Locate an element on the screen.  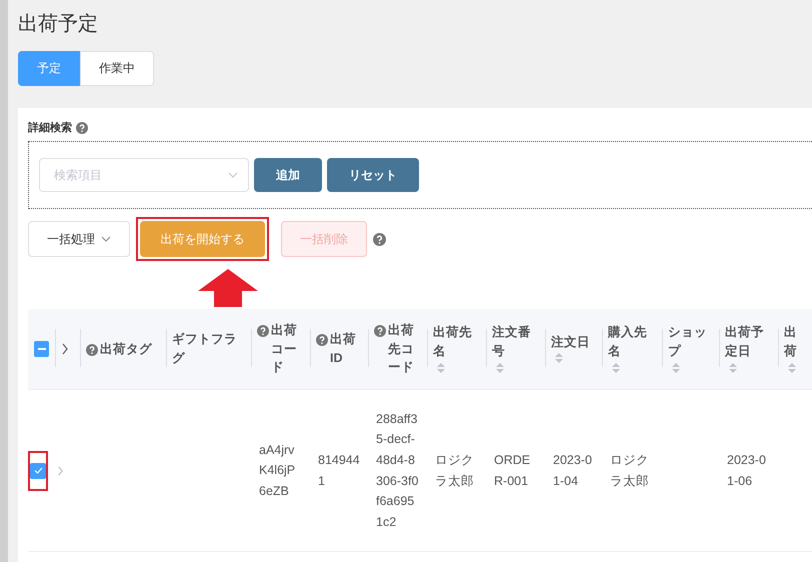
column-header: 出荷コード is located at coordinates (284, 349).